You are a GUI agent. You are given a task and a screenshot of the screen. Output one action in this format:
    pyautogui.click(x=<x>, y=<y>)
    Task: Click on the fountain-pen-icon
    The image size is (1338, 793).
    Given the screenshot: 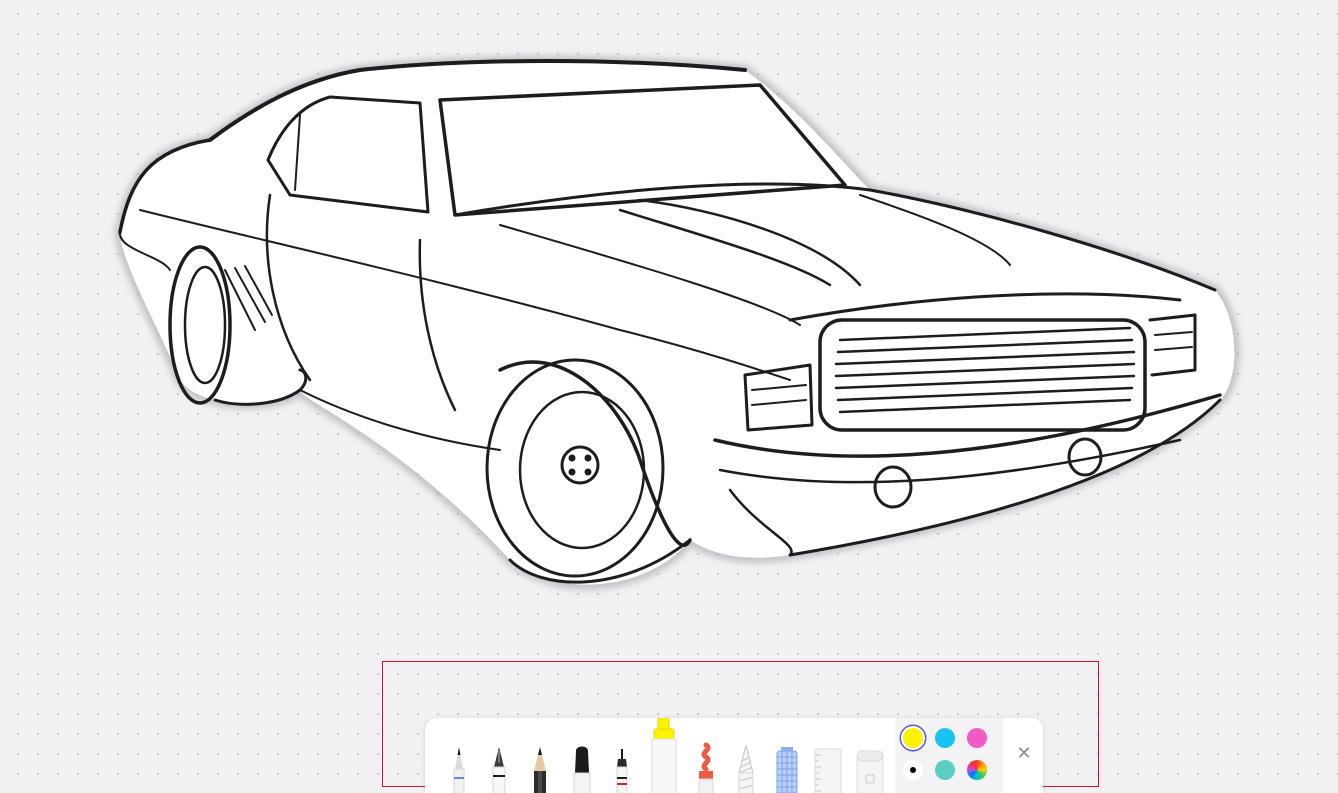 What is the action you would take?
    pyautogui.click(x=499, y=762)
    